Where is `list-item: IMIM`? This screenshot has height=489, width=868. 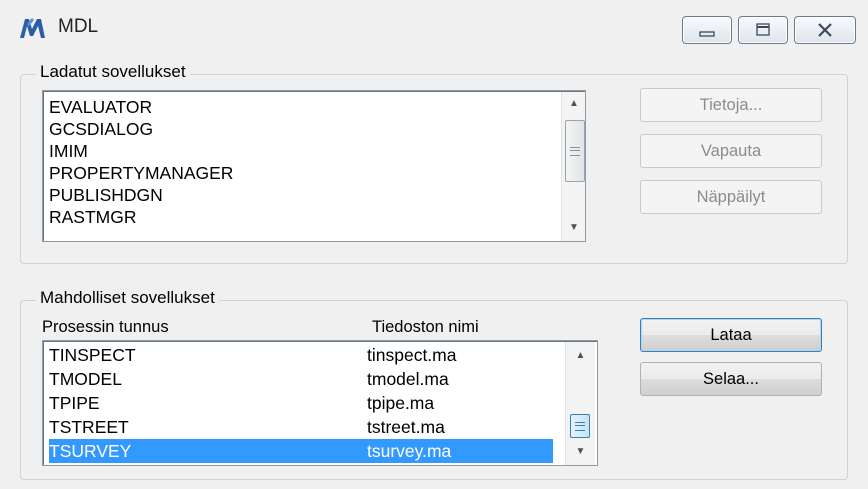
list-item: IMIM is located at coordinates (317, 151).